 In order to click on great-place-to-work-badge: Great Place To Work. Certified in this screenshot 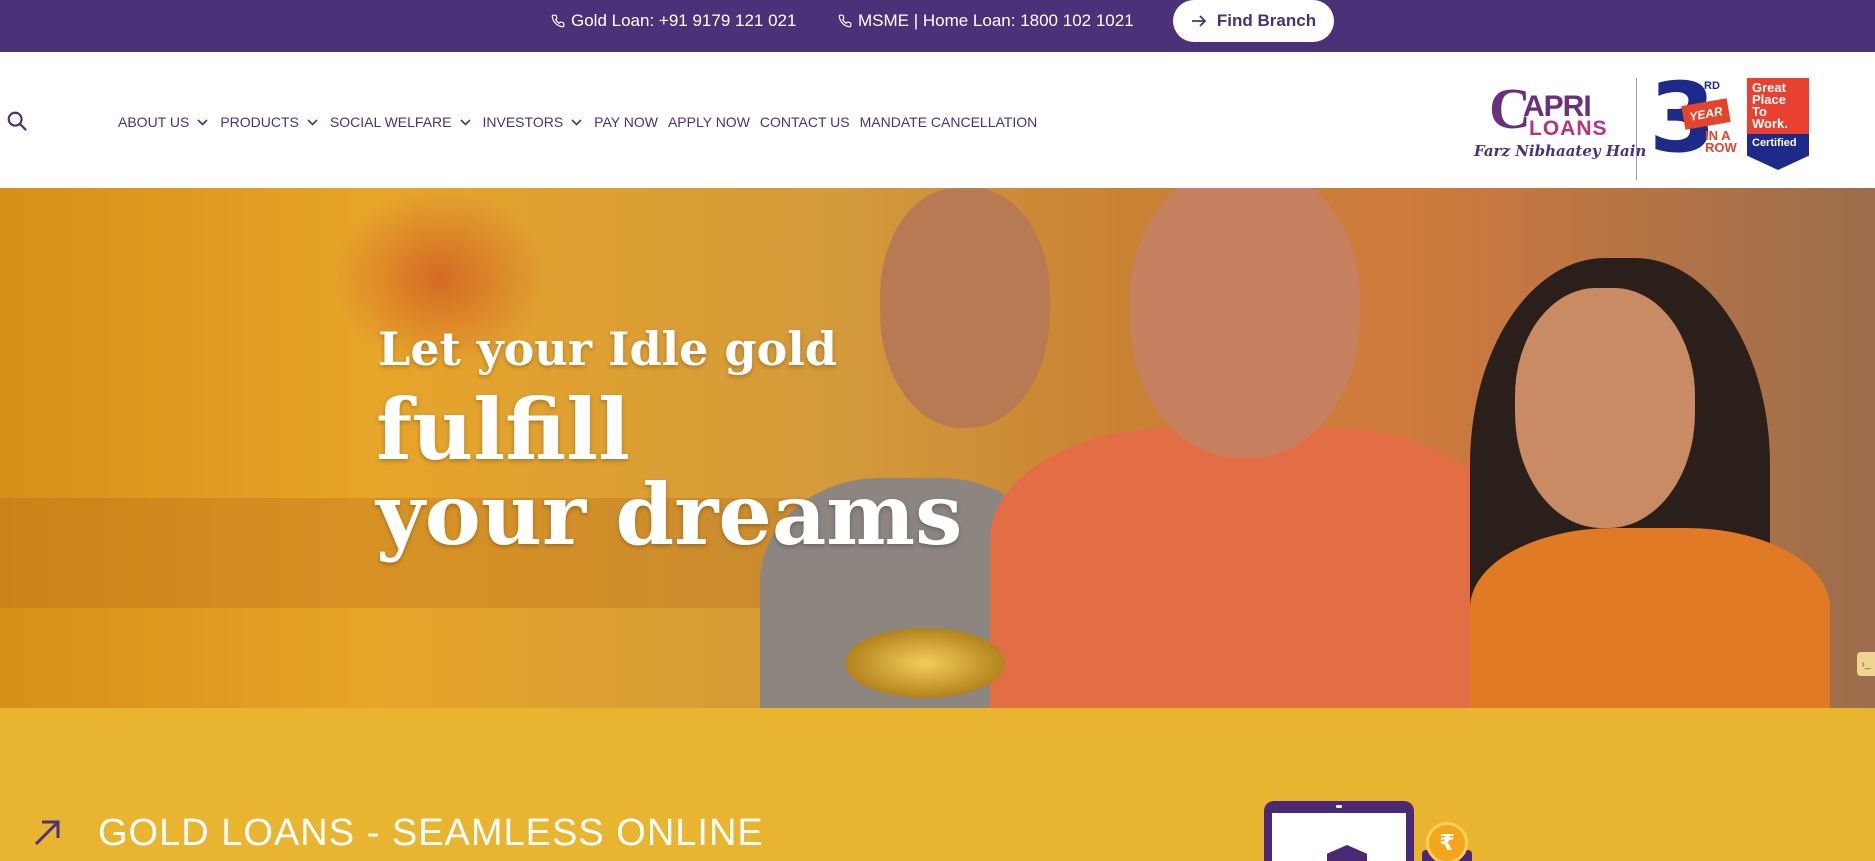, I will do `click(1778, 124)`.